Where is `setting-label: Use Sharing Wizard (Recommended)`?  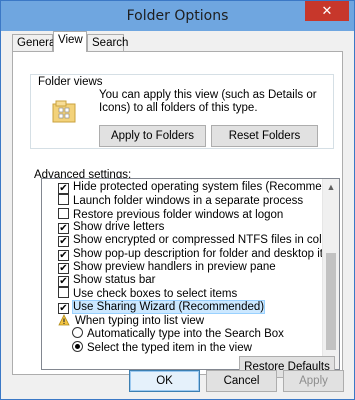
setting-label: Use Sharing Wizard (Recommended) is located at coordinates (168, 306).